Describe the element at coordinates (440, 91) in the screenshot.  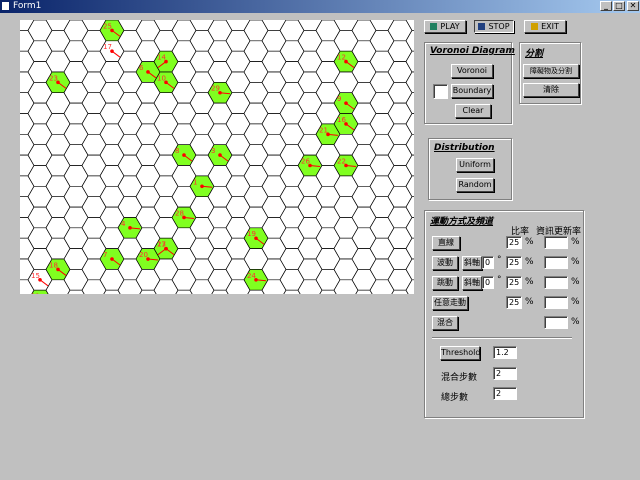
I see `voronoi-color-swatch` at that location.